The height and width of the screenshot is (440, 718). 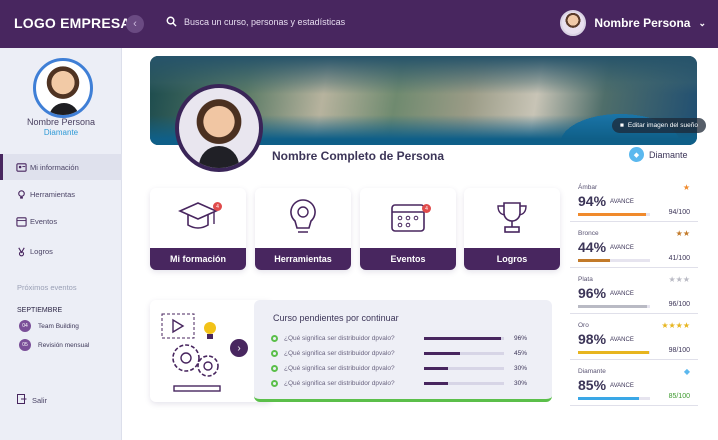 What do you see at coordinates (636, 154) in the screenshot?
I see `diamond-icon: ◆` at bounding box center [636, 154].